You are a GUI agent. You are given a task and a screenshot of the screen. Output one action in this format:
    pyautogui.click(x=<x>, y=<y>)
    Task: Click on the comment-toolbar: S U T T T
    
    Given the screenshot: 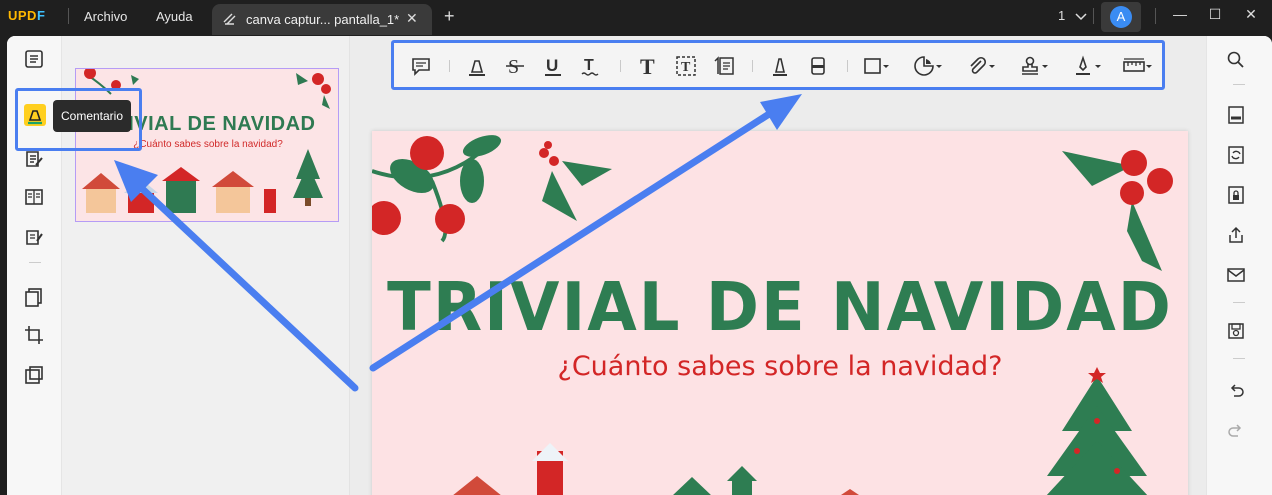 What is the action you would take?
    pyautogui.click(x=778, y=65)
    